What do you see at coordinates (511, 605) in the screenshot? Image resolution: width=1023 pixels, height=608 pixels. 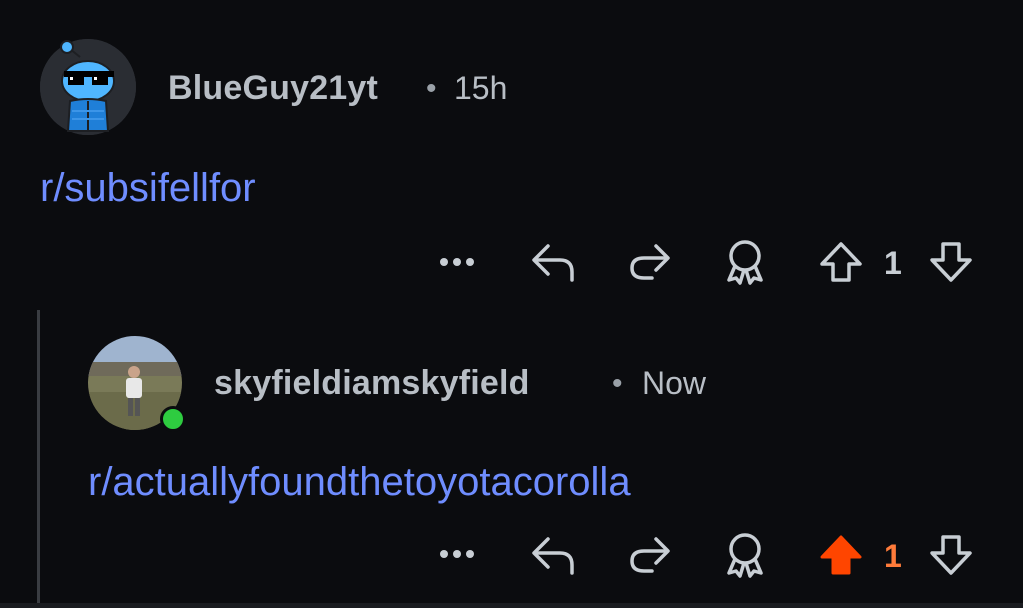 I see `divider` at bounding box center [511, 605].